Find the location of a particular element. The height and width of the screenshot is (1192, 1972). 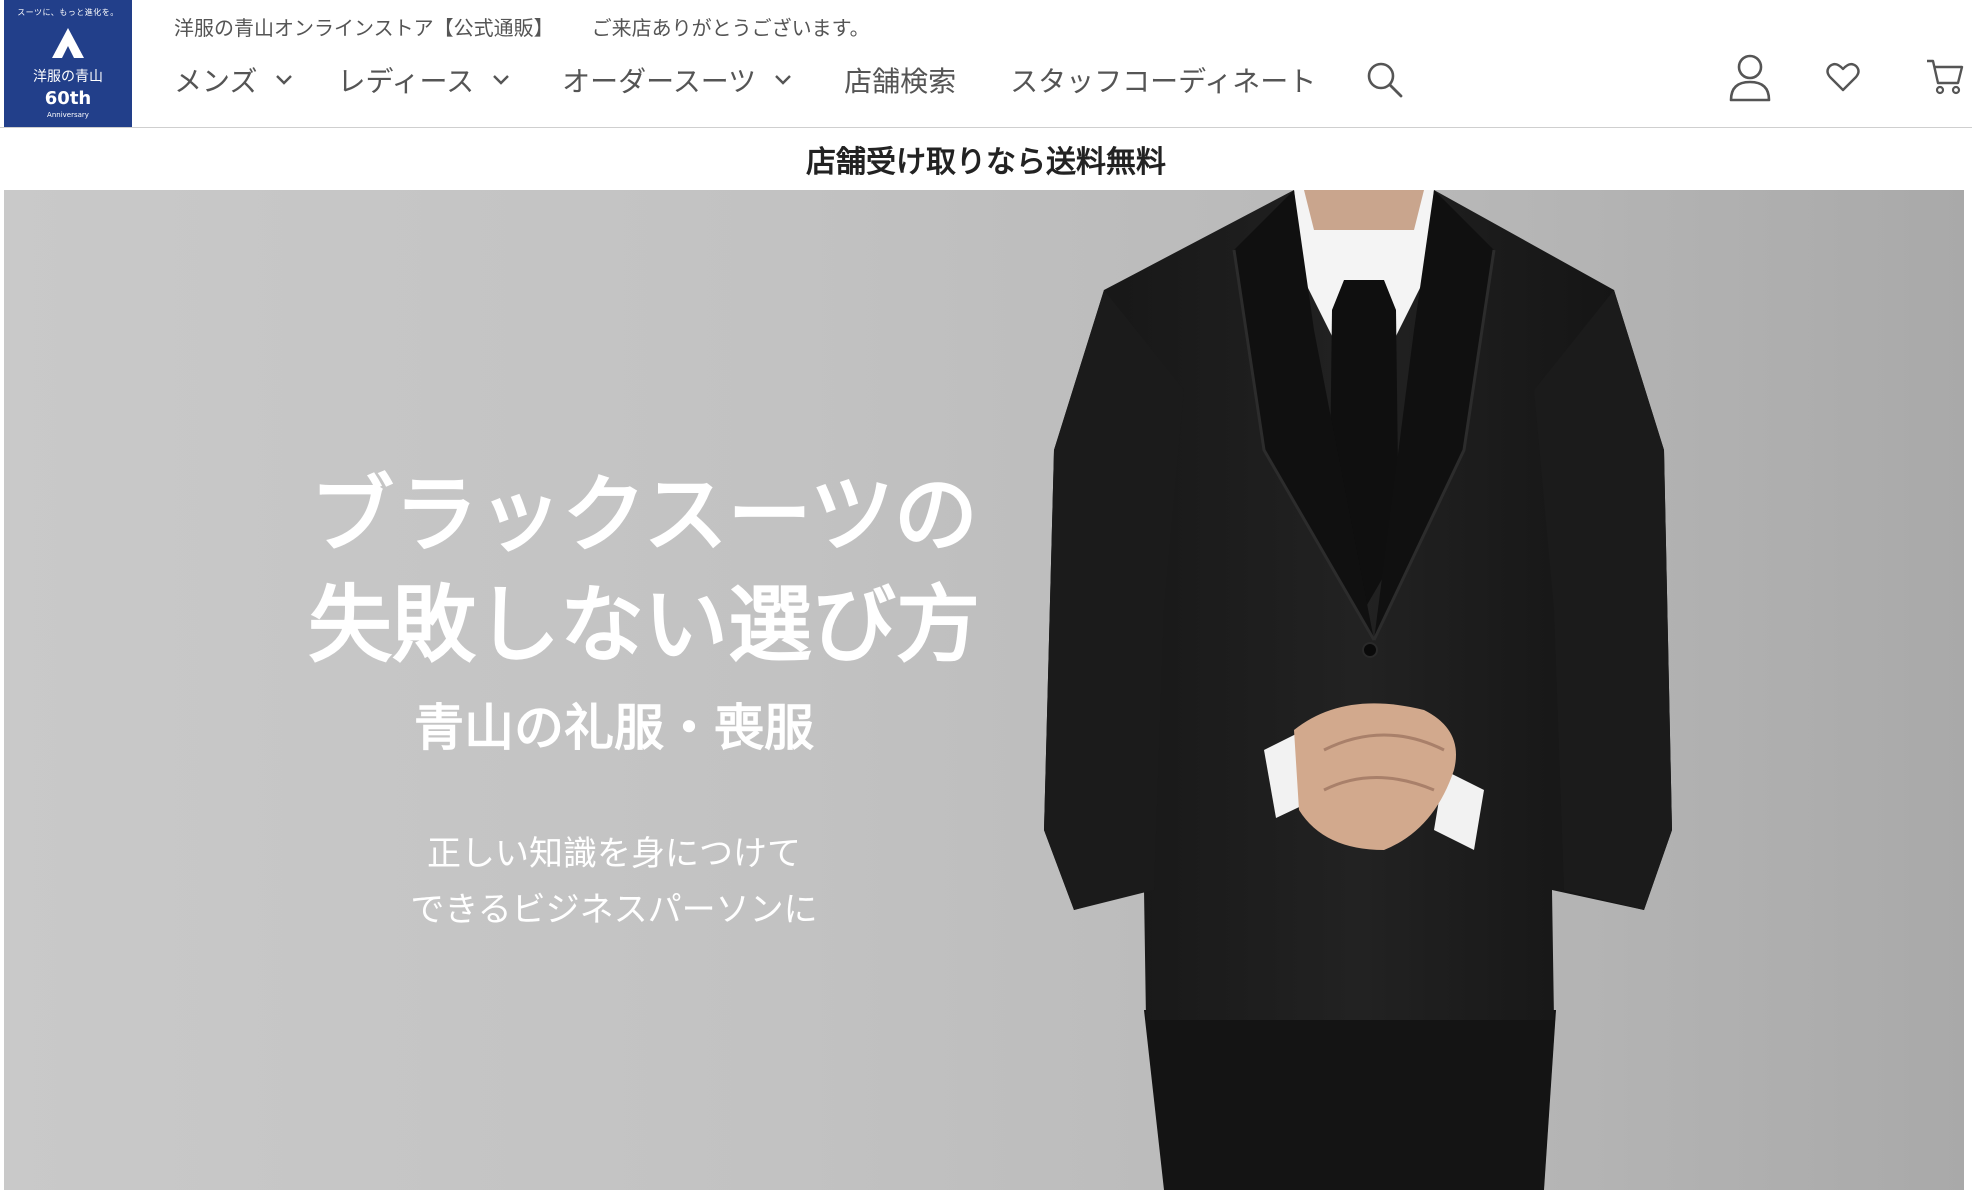

site-logo: スーツに、もっと進化を。 洋服の青山 60th Anniversary is located at coordinates (68, 63).